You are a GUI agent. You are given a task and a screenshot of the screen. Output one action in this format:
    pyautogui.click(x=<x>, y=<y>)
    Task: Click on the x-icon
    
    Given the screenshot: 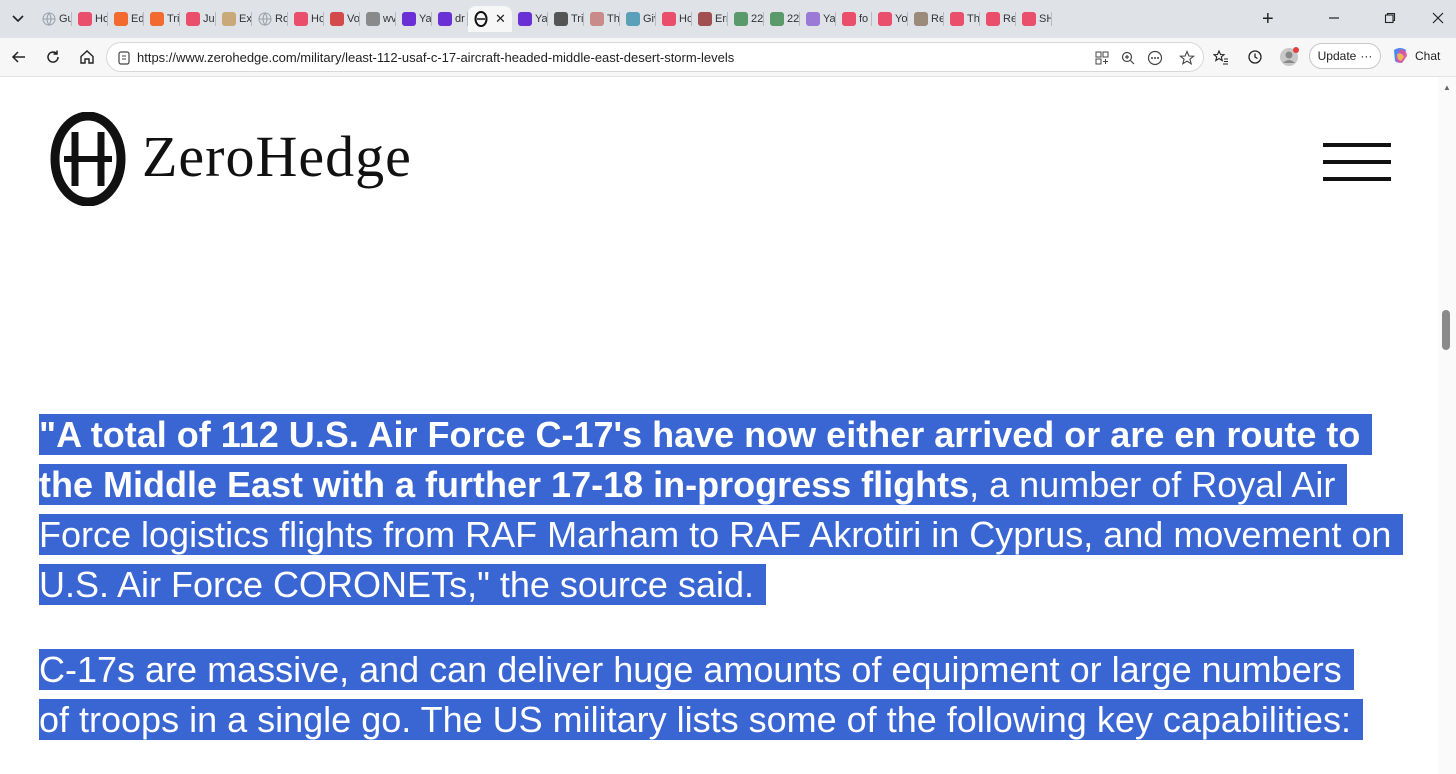 What is the action you would take?
    pyautogui.click(x=561, y=19)
    